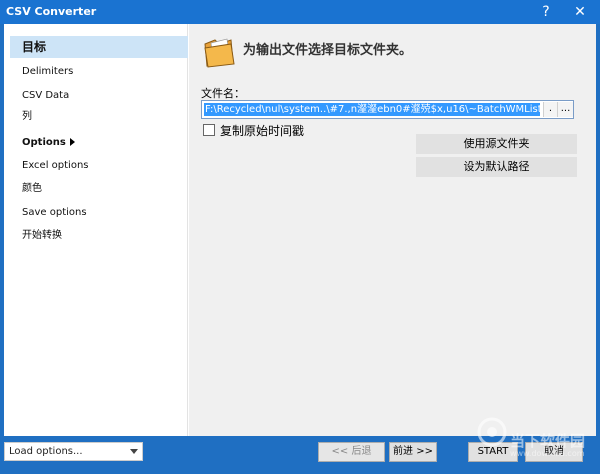  Describe the element at coordinates (99, 166) in the screenshot. I see `sidebar-item-excel-options: Excel options` at that location.